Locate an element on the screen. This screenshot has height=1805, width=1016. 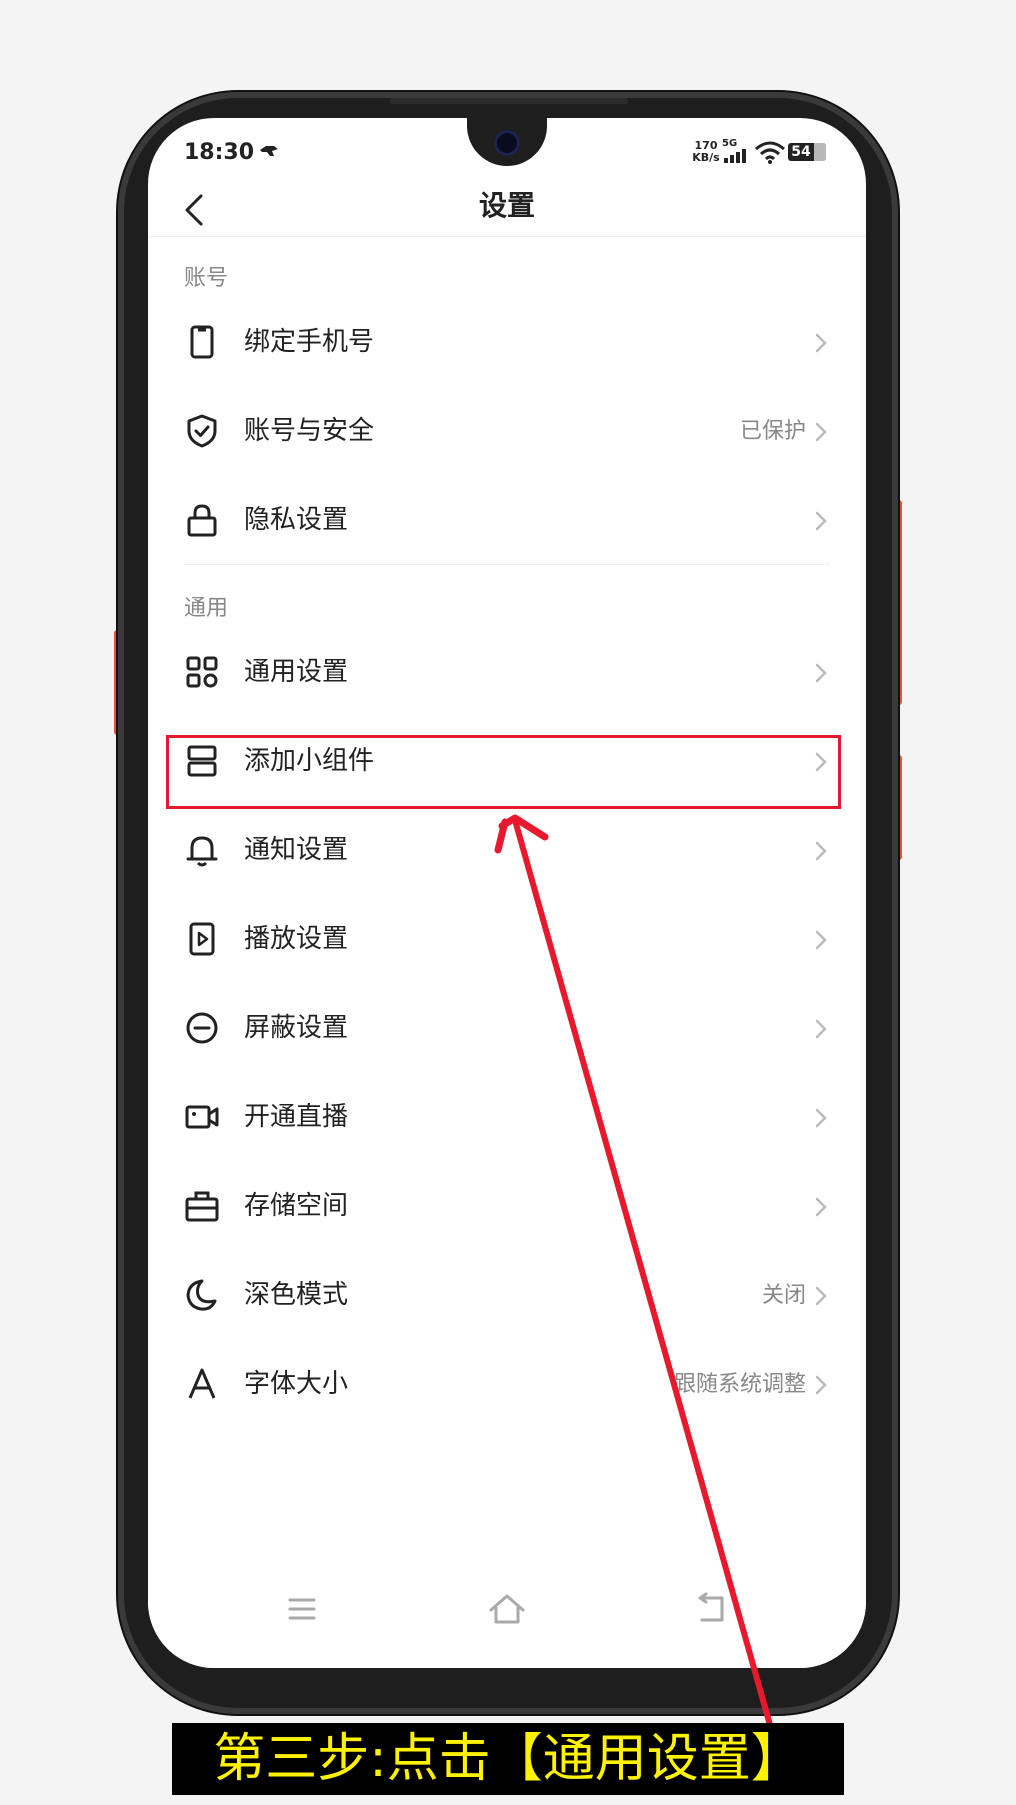
moon-icon is located at coordinates (201, 1295).